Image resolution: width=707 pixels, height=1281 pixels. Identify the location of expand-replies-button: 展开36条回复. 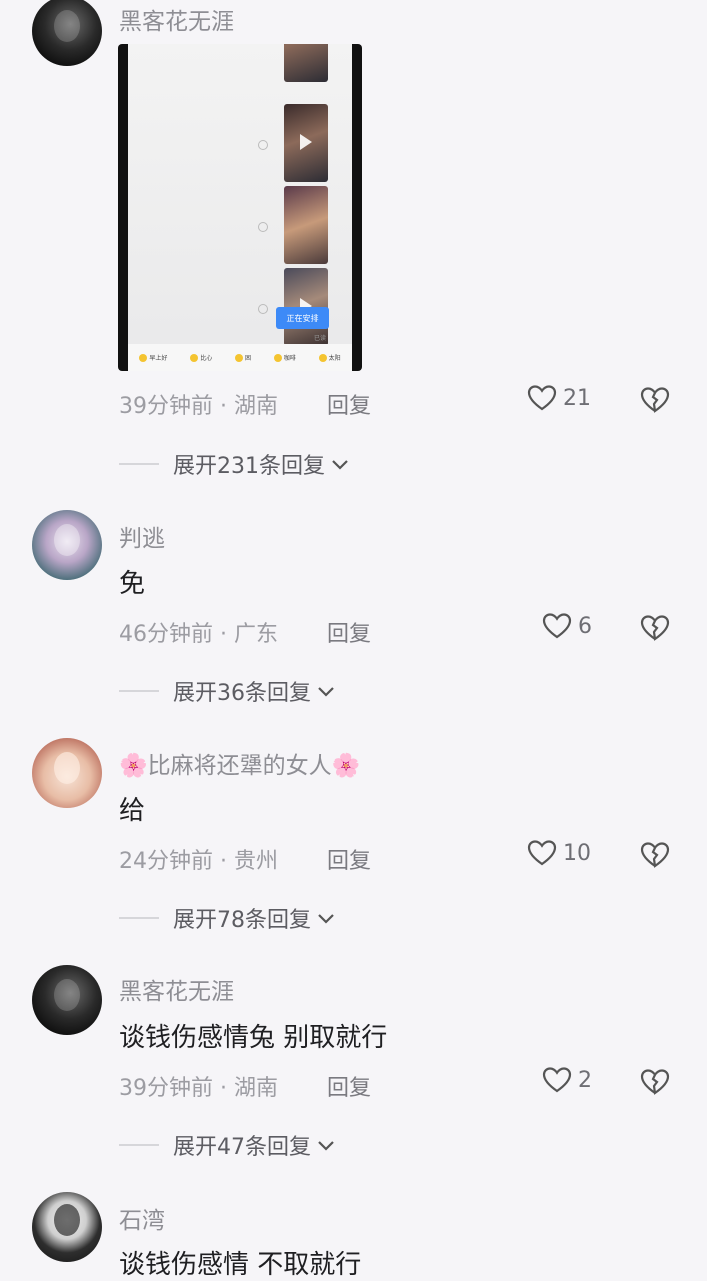
(227, 691).